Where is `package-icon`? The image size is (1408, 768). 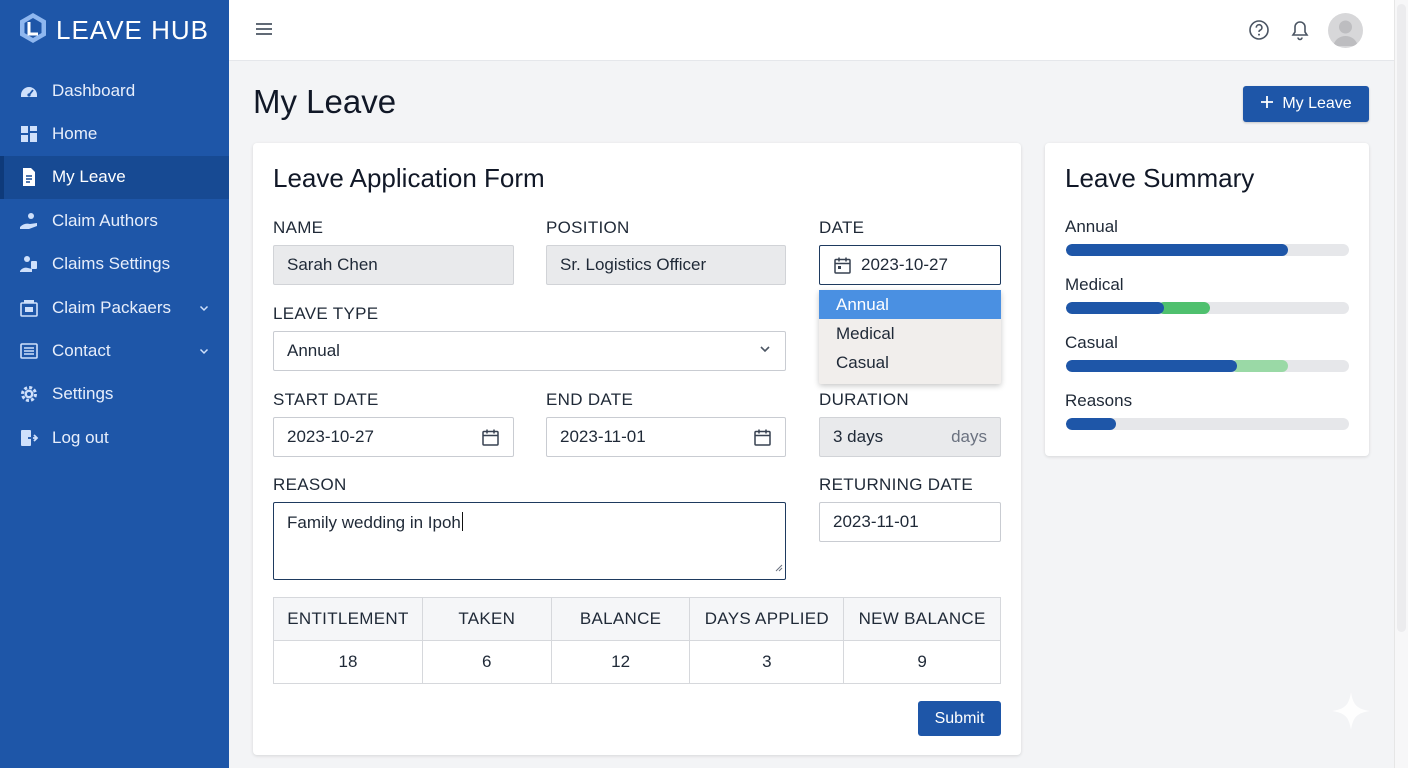 package-icon is located at coordinates (29, 308).